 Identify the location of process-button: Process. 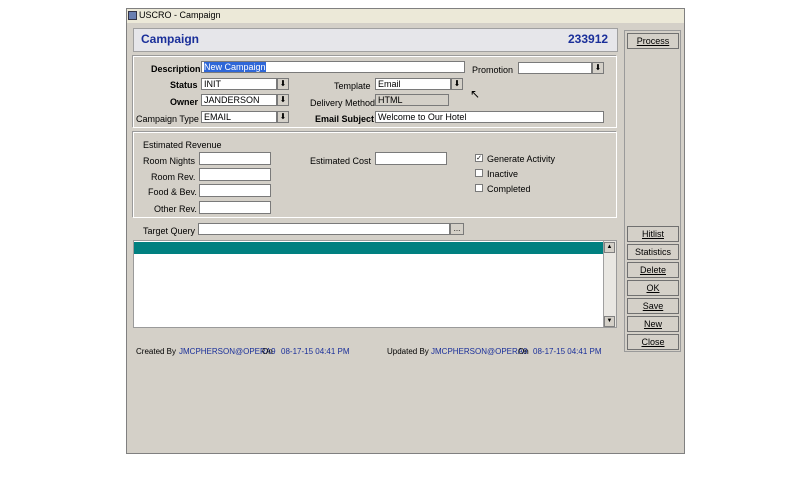
(653, 41).